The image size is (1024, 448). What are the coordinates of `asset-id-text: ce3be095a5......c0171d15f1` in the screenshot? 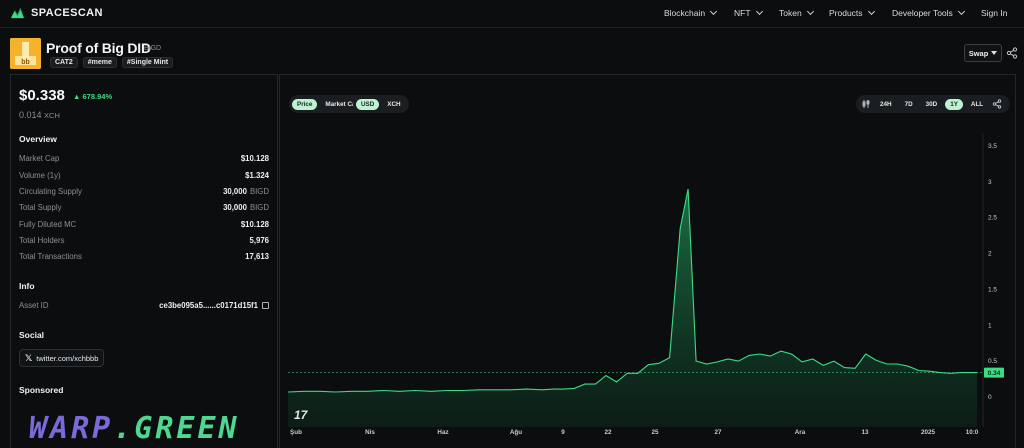 It's located at (208, 305).